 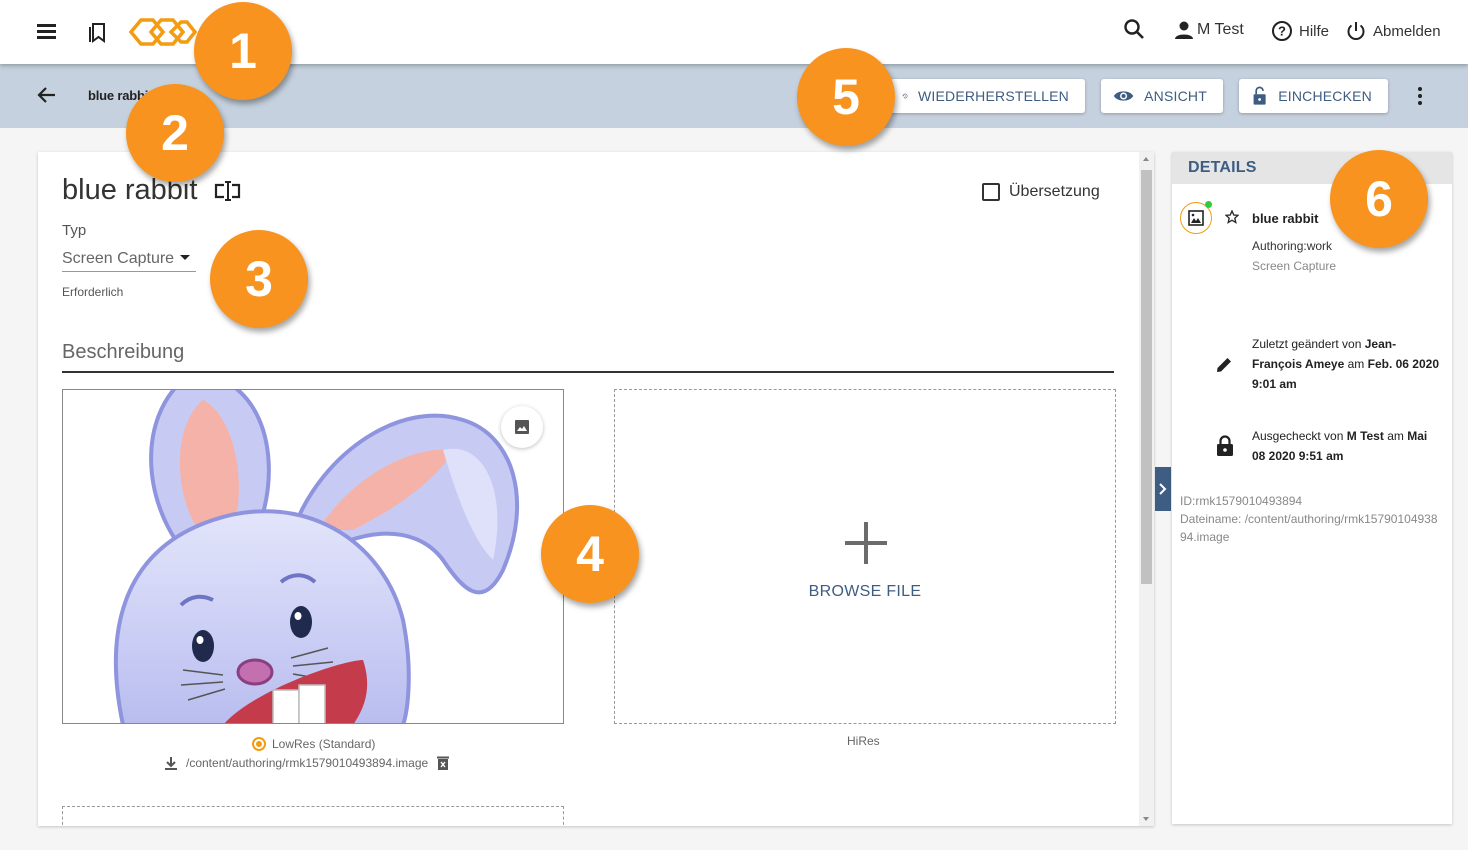 What do you see at coordinates (1196, 217) in the screenshot?
I see `asset-type-icon` at bounding box center [1196, 217].